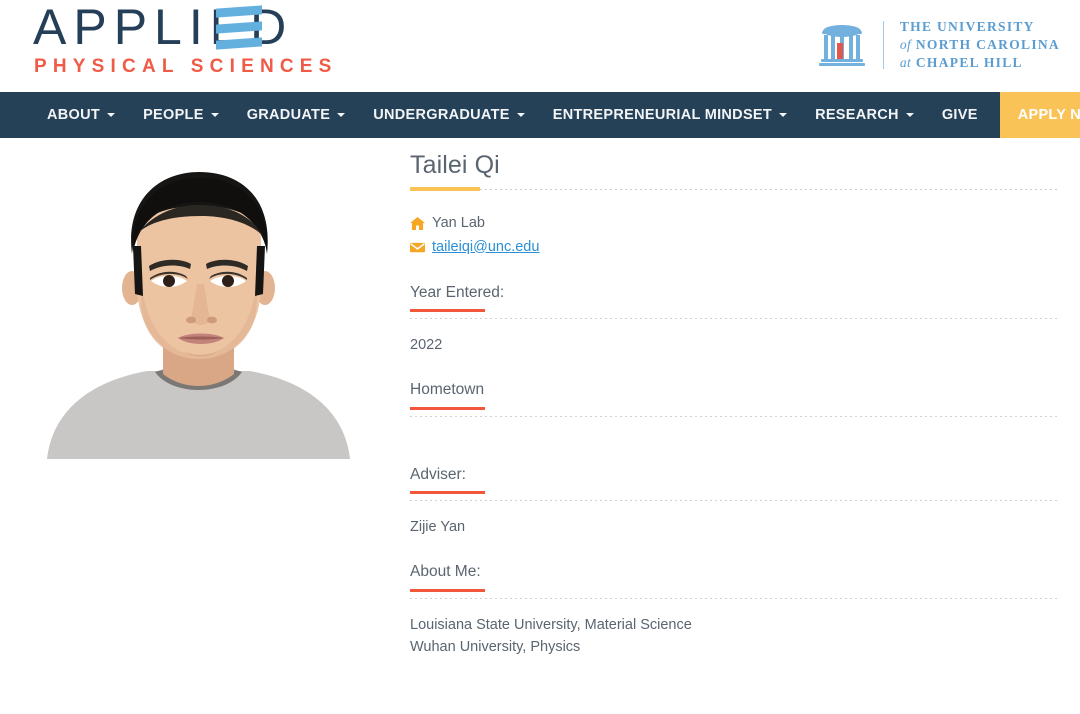 Image resolution: width=1080 pixels, height=714 pixels. Describe the element at coordinates (969, 62) in the screenshot. I see `unc-line-3-main: CHAPEL HILL` at that location.